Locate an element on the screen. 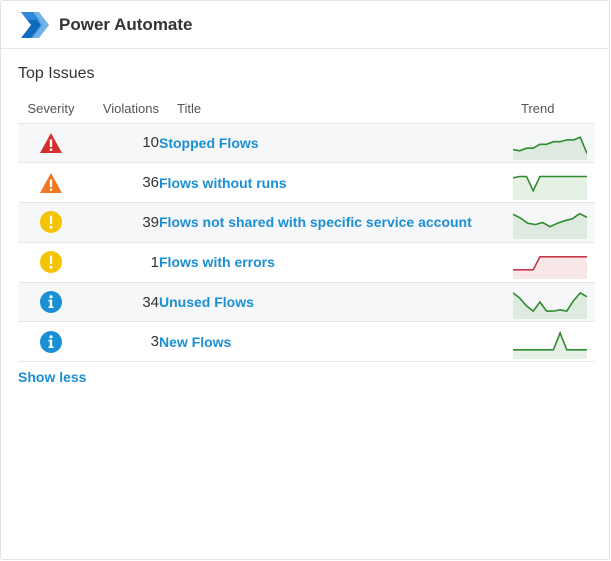 The height and width of the screenshot is (561, 611). issue-title-link: Unused Flows is located at coordinates (206, 302).